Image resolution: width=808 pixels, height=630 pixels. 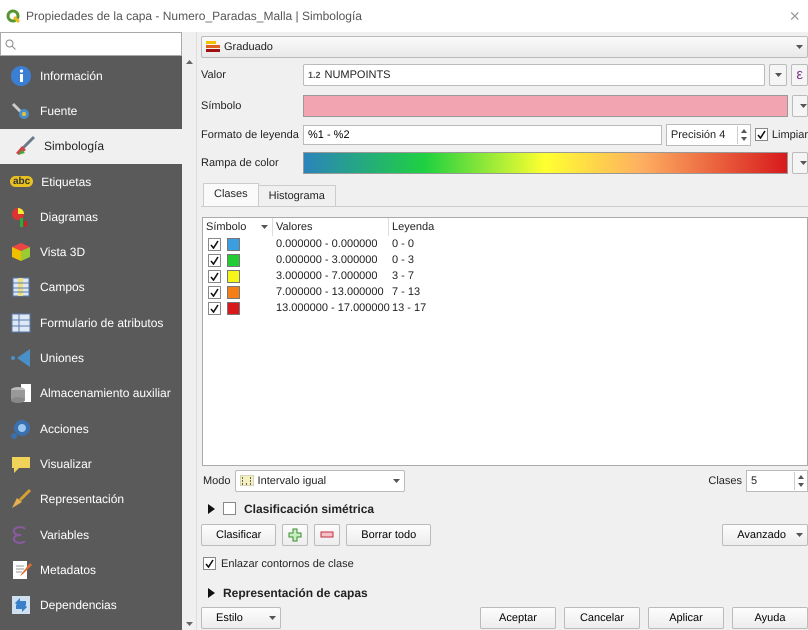 I want to click on add-class-button, so click(x=295, y=535).